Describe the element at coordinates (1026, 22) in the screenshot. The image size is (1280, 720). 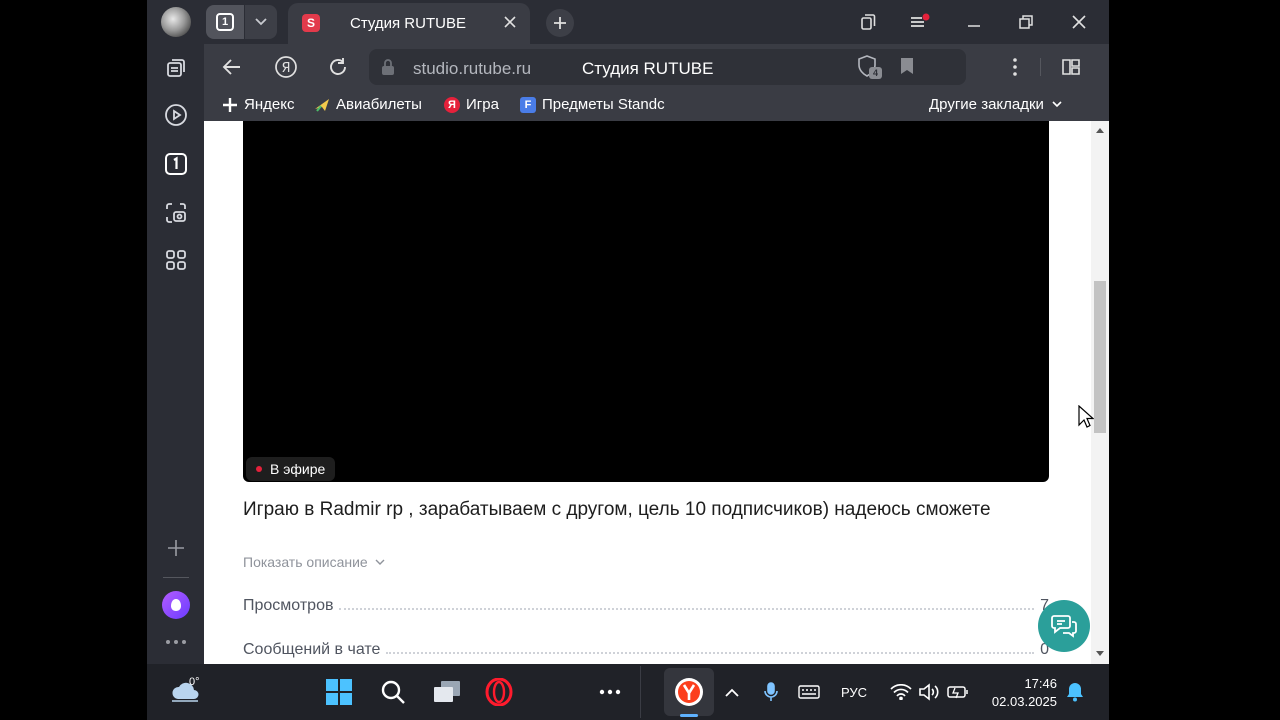
I see `restore-icon` at that location.